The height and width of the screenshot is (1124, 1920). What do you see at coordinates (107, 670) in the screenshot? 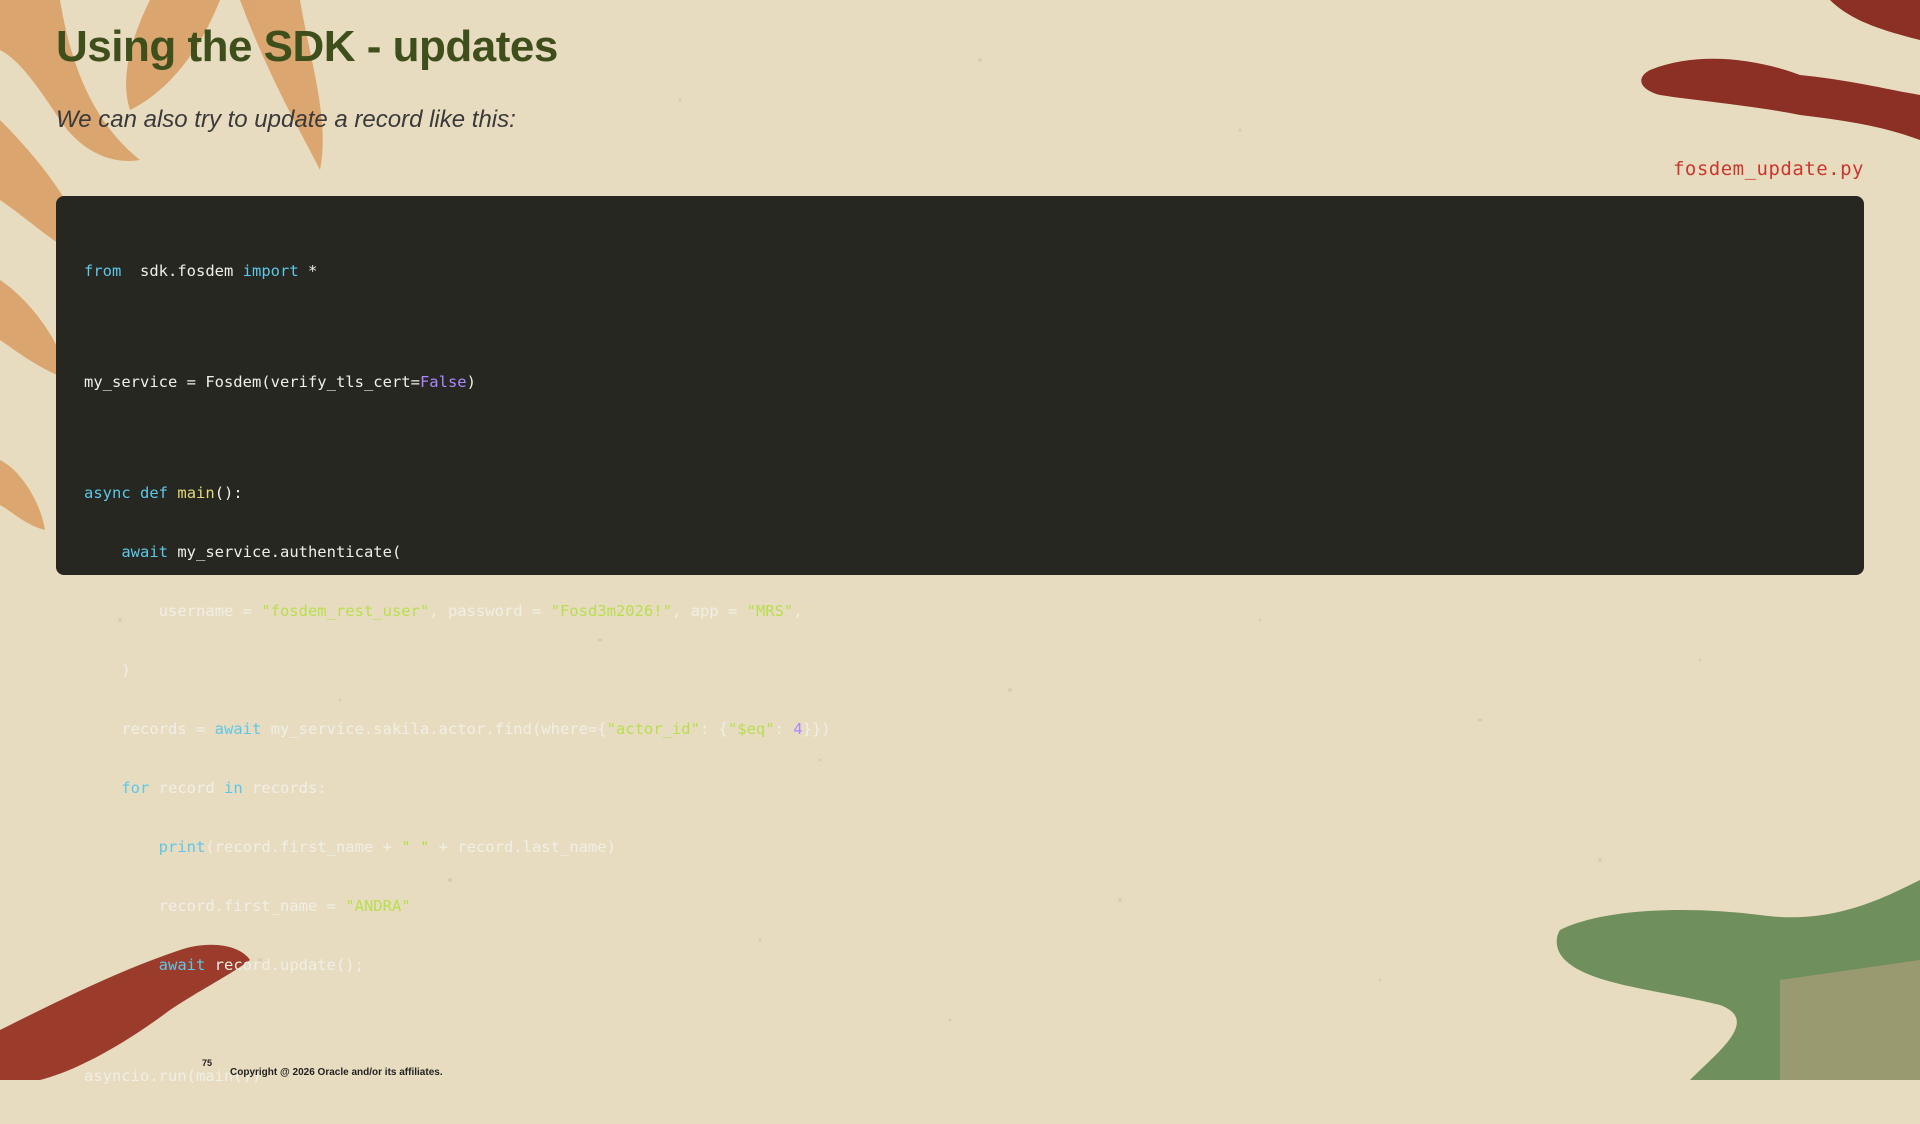
I see `code-line: )` at bounding box center [107, 670].